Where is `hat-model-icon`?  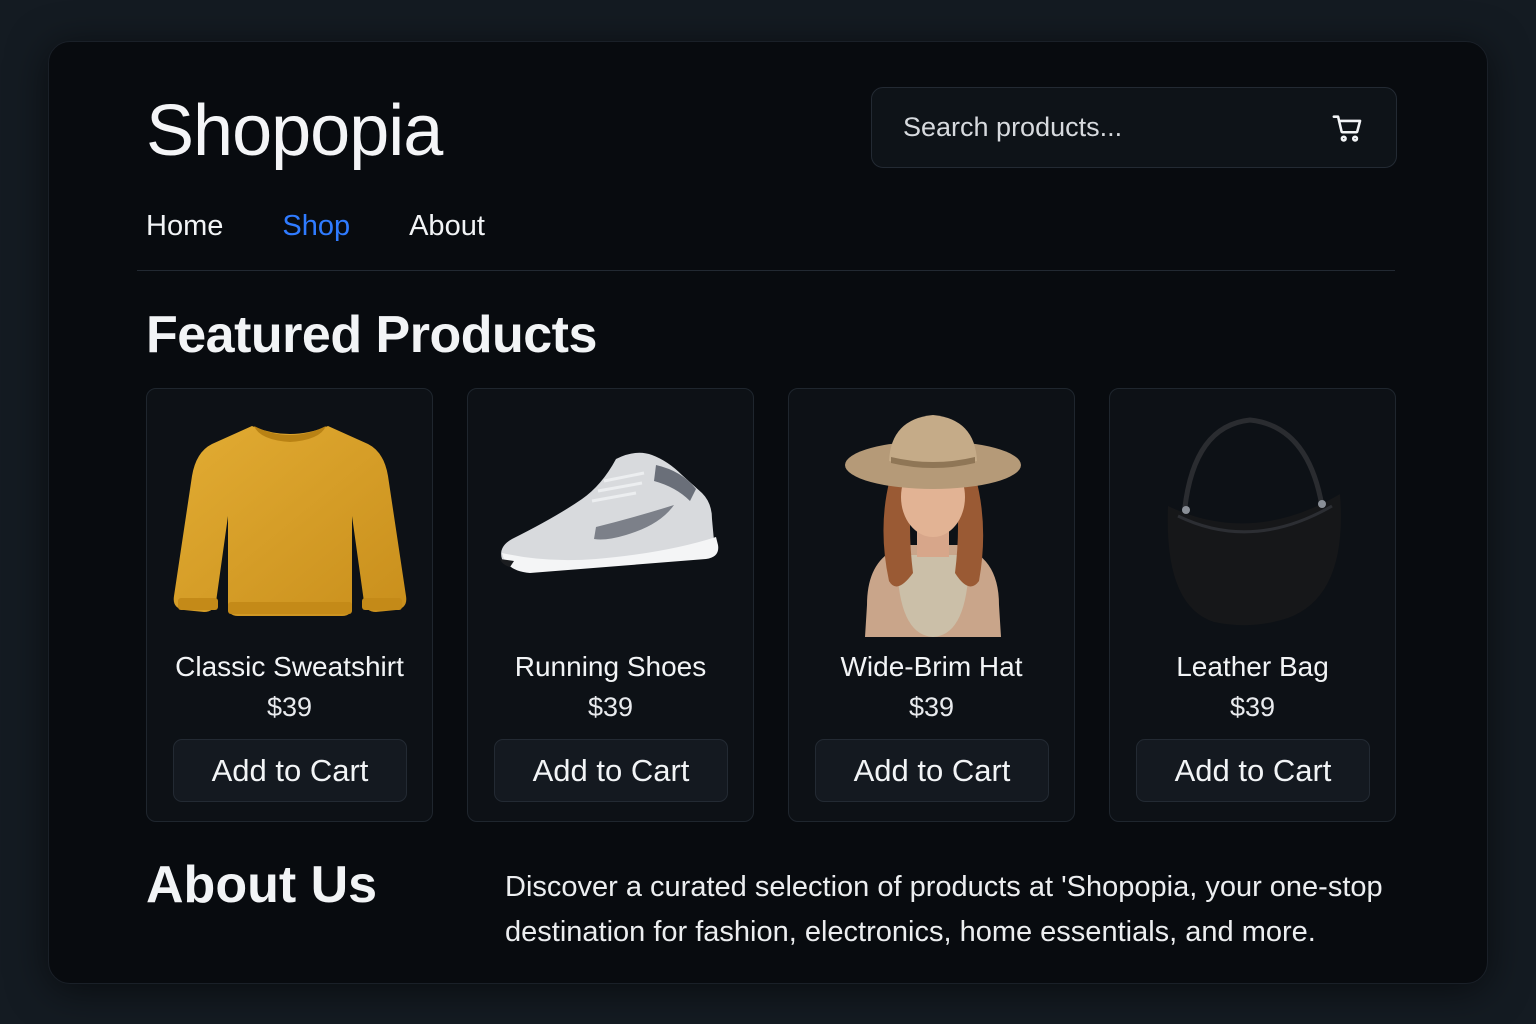
hat-model-icon is located at coordinates (931, 521).